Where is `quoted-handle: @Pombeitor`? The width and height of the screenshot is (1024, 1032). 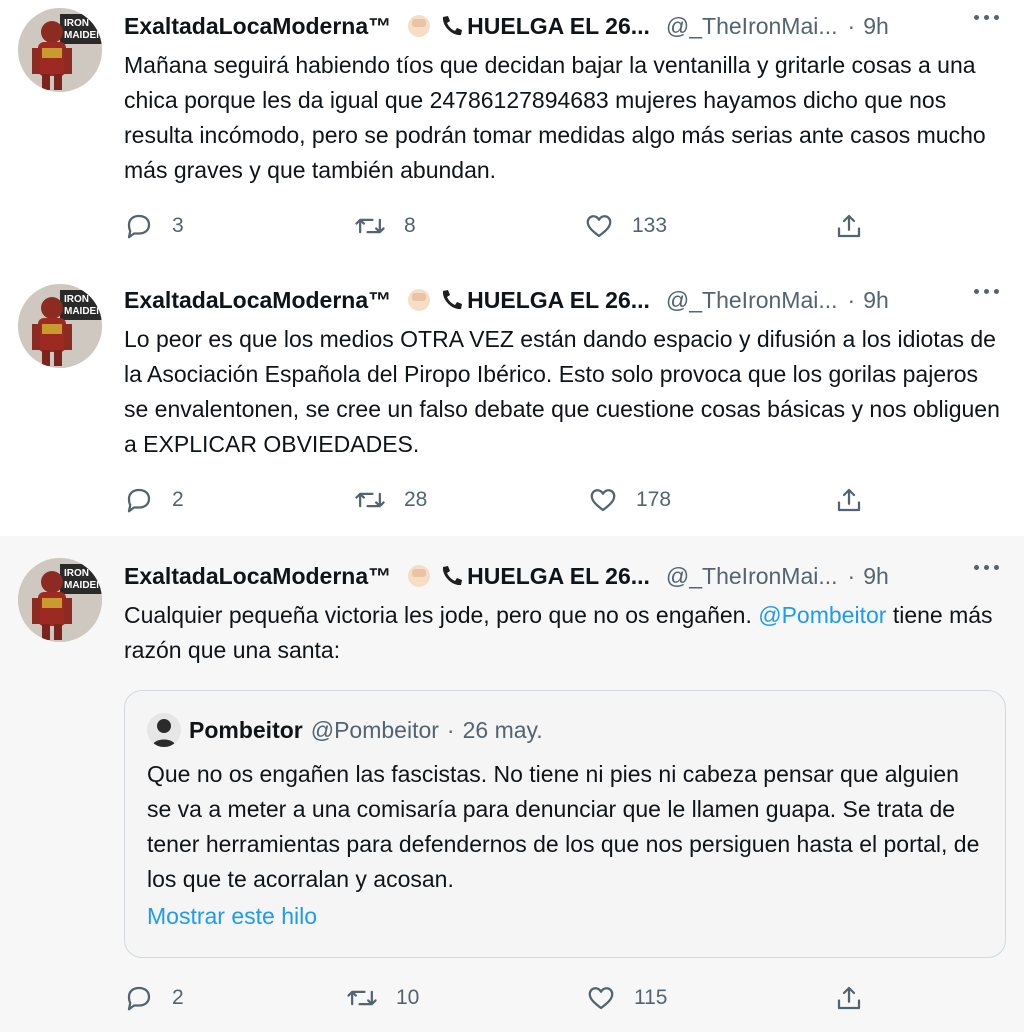
quoted-handle: @Pombeitor is located at coordinates (375, 730).